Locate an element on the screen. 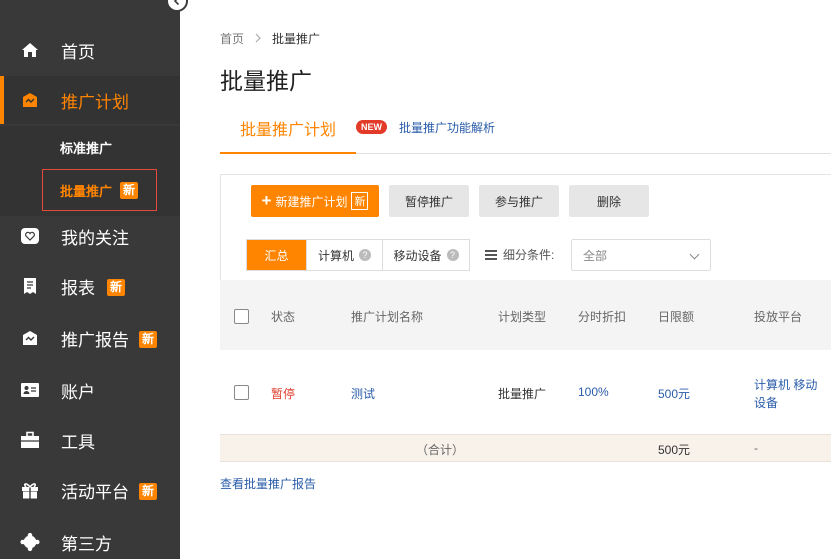 The width and height of the screenshot is (831, 559). sidebar-item-home: 首页 is located at coordinates (90, 50).